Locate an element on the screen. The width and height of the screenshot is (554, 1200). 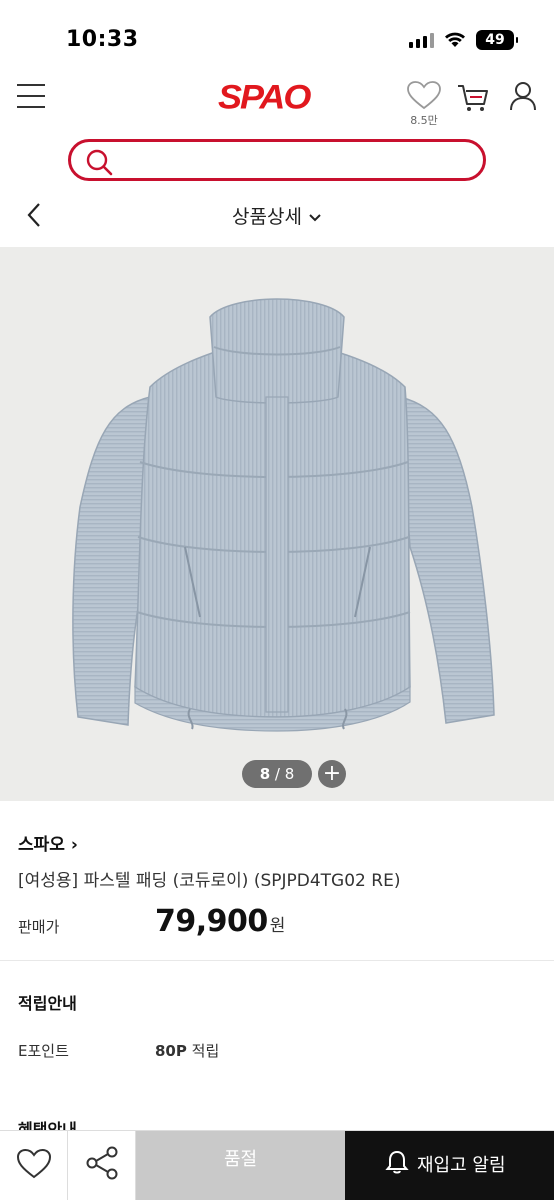
spao-logo: SPAO is located at coordinates (264, 97).